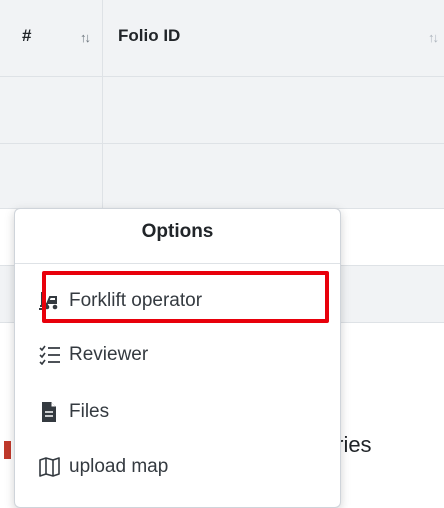  What do you see at coordinates (109, 354) in the screenshot?
I see `menu-item-label: Reviewer` at bounding box center [109, 354].